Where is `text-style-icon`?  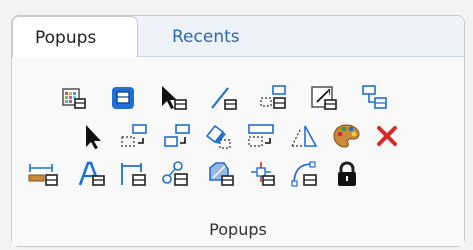 text-style-icon is located at coordinates (92, 174).